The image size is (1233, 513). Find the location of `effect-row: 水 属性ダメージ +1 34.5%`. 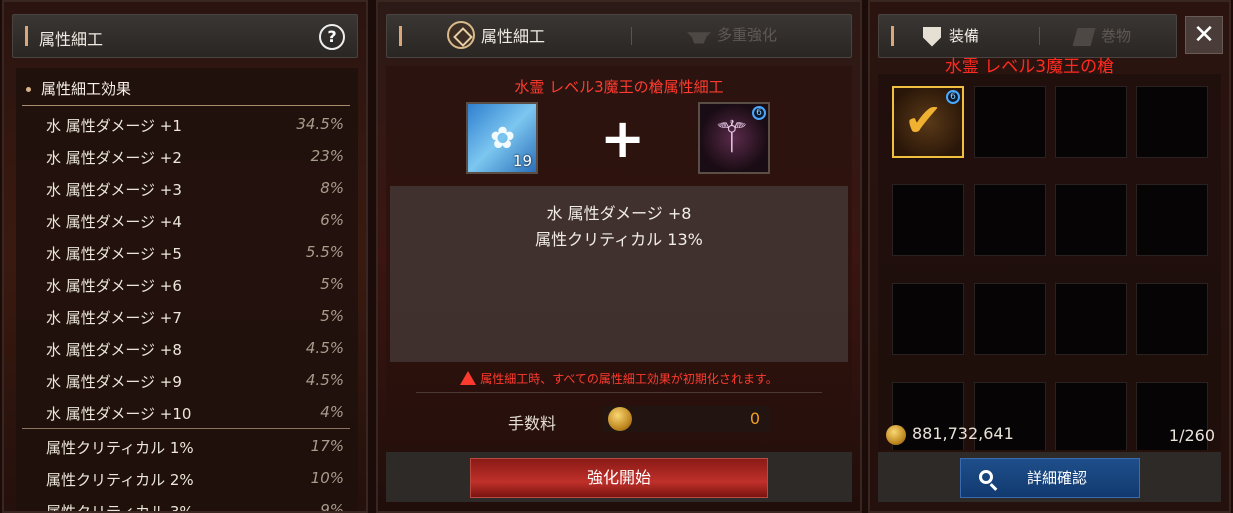

effect-row: 水 属性ダメージ +1 34.5% is located at coordinates (195, 125).